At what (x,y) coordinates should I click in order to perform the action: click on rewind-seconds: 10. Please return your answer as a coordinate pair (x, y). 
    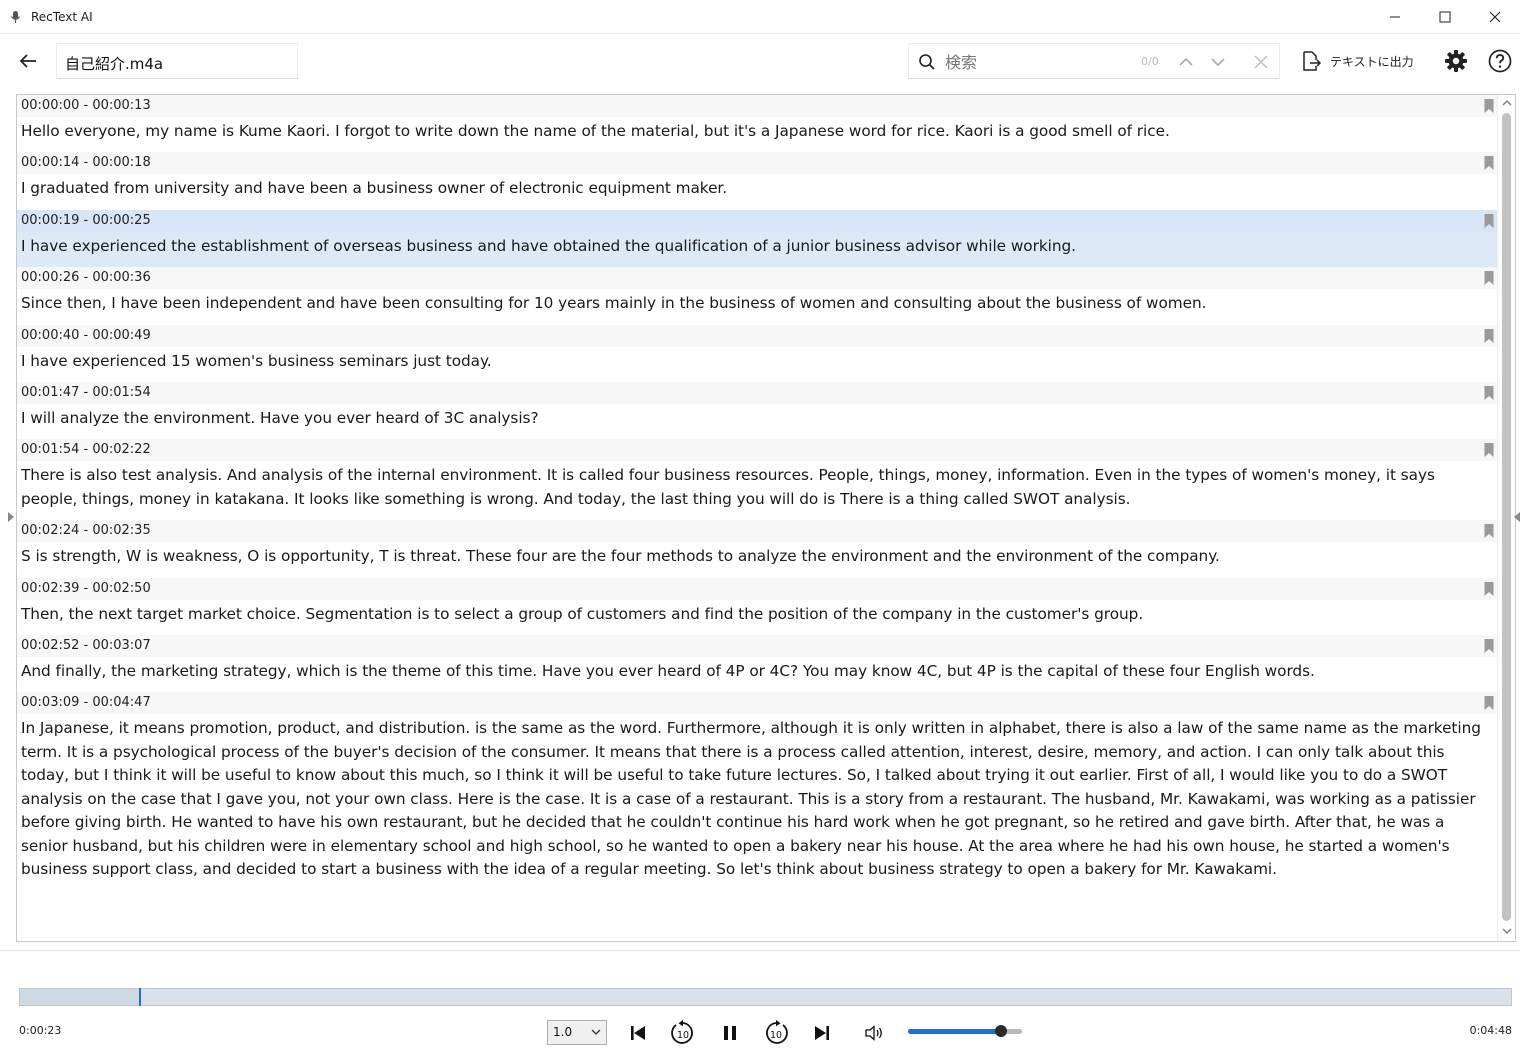
    Looking at the image, I should click on (683, 1035).